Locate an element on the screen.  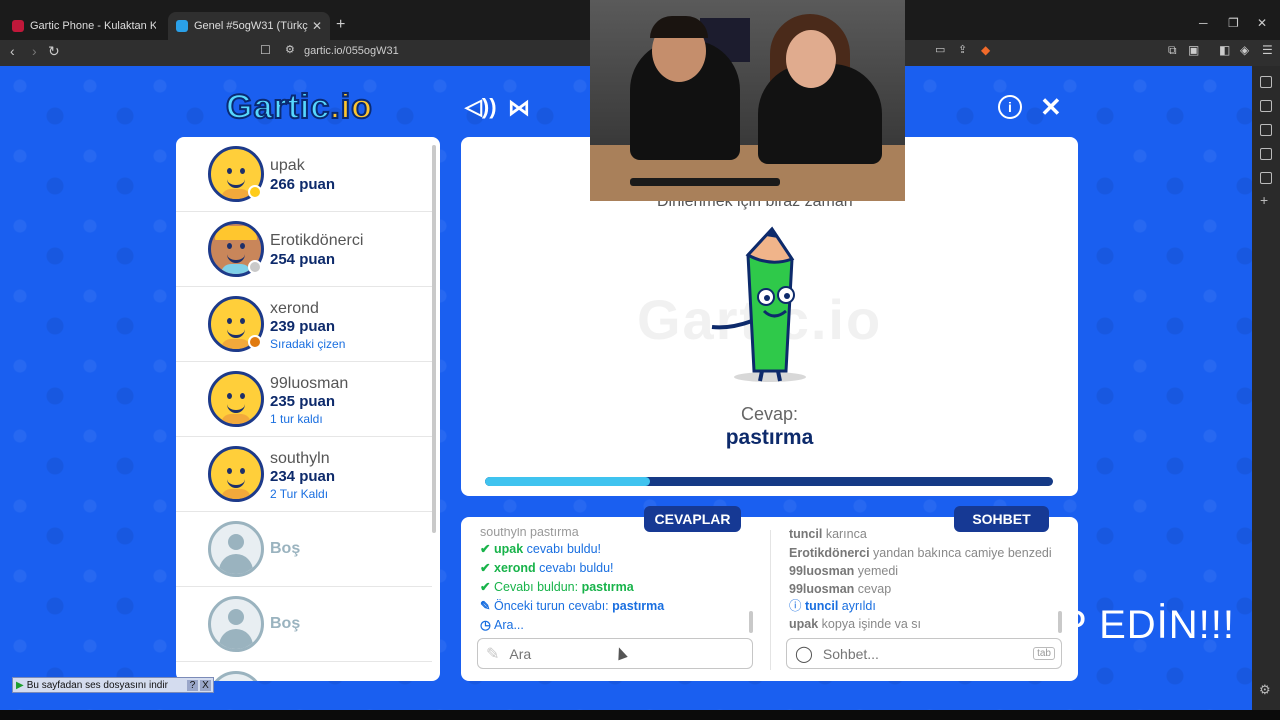
webcam-overlay is located at coordinates (747, 100).